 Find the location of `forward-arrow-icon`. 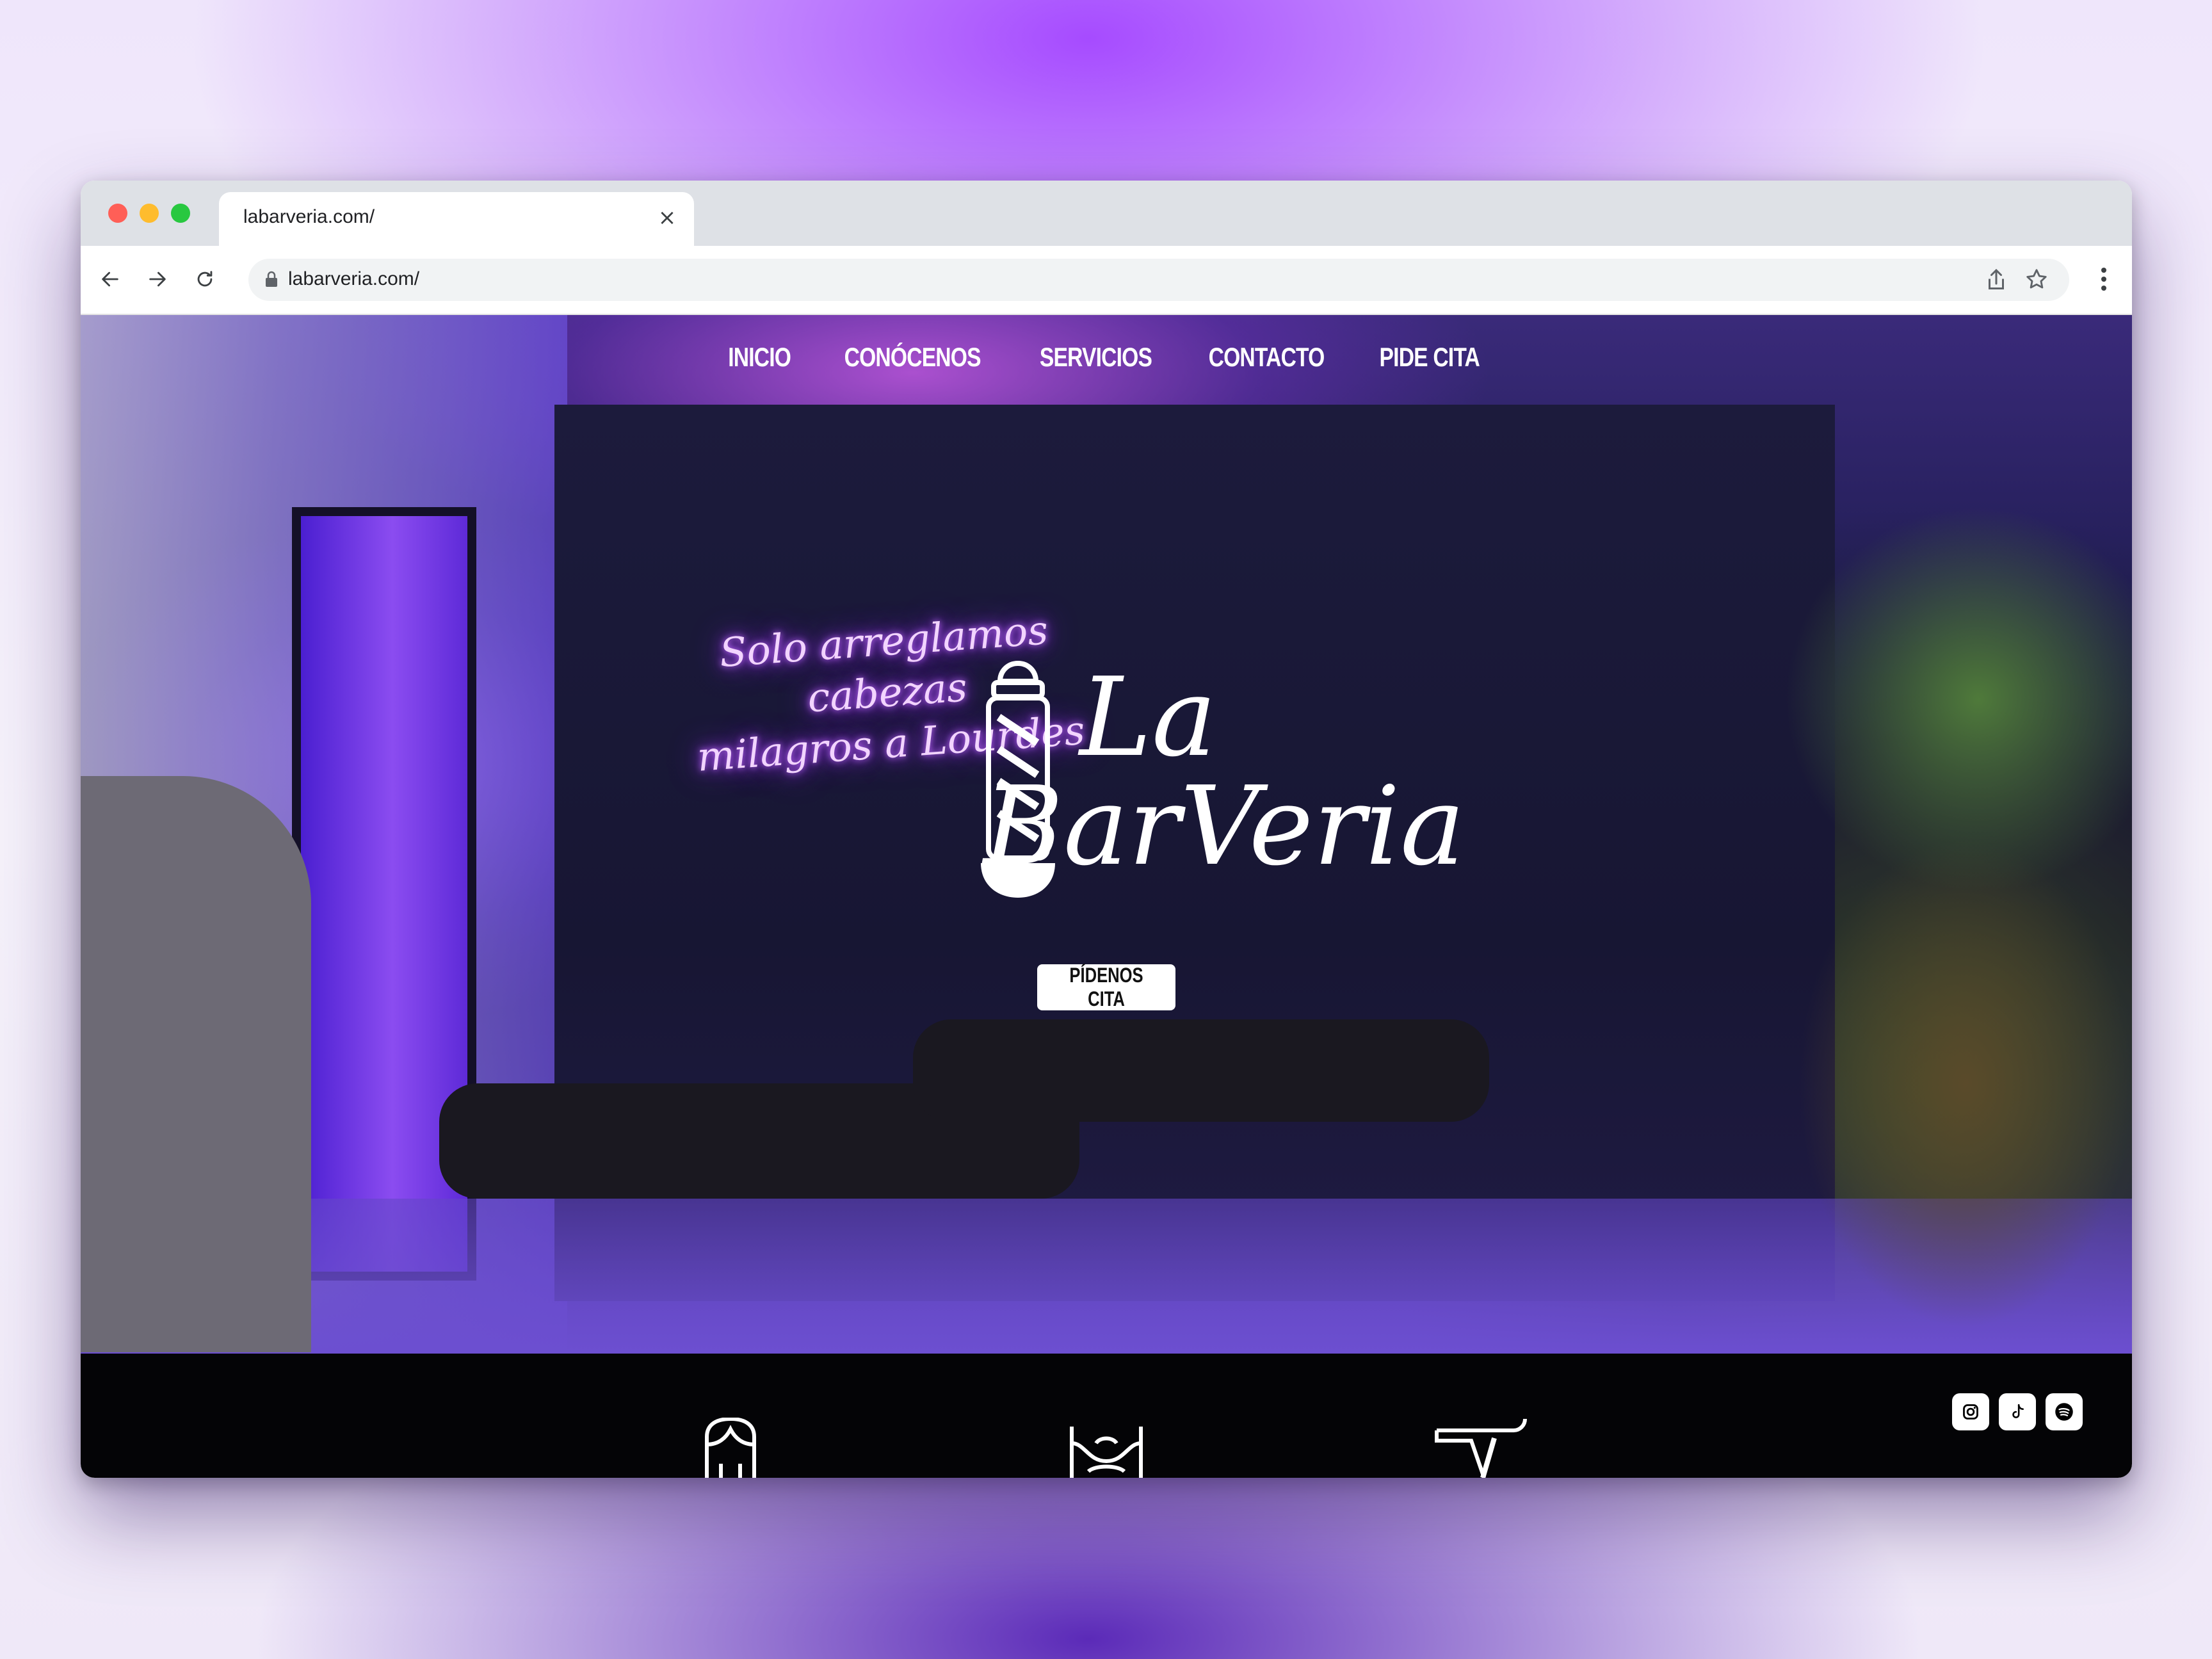

forward-arrow-icon is located at coordinates (157, 279).